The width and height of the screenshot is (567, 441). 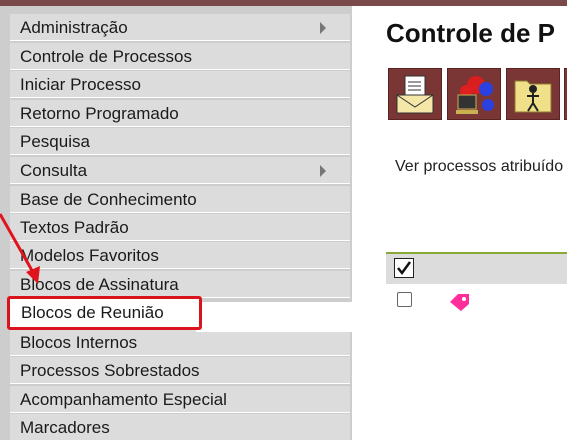 I want to click on sidebar-item-modelos-favoritos: Modelos Favoritos, so click(x=180, y=255).